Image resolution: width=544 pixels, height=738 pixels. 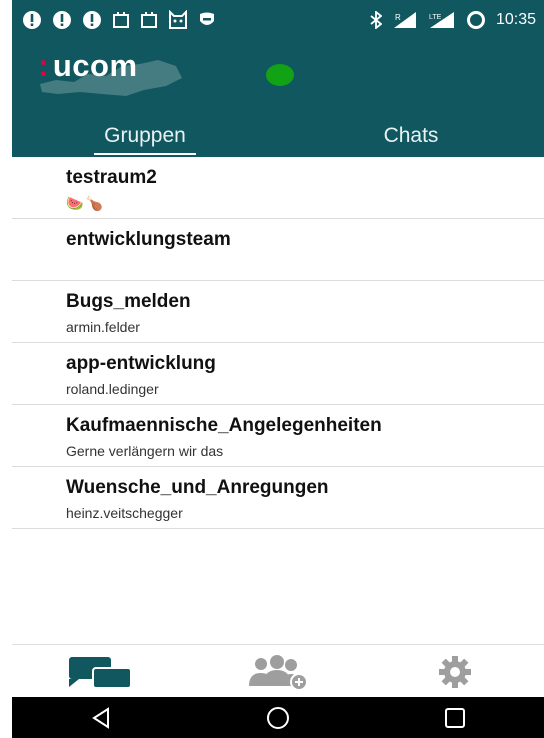 I want to click on group-name: app-entwicklung, so click(x=141, y=363).